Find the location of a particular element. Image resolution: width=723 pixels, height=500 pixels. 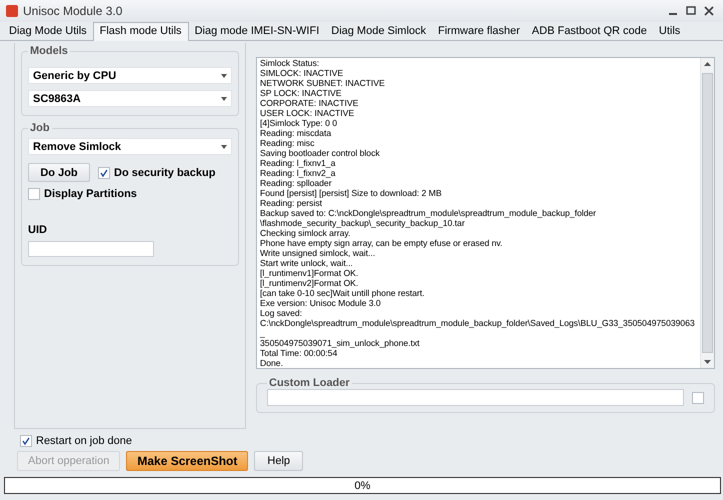

tab: Diag Mode Utils is located at coordinates (48, 31).